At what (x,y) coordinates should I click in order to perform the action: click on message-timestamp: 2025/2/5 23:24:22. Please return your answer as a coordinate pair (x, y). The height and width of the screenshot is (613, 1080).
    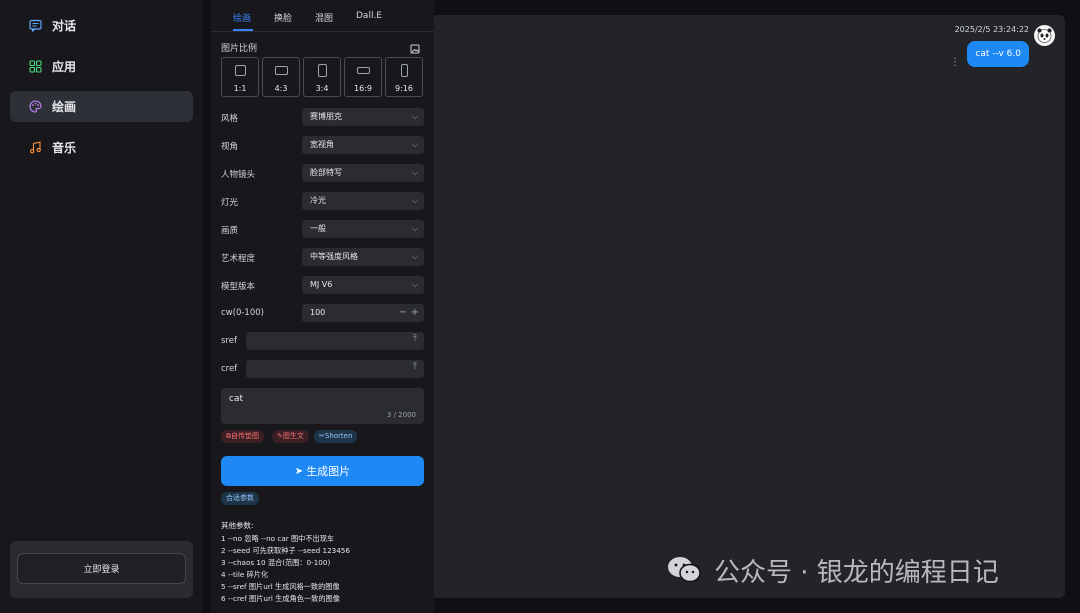
    Looking at the image, I should click on (991, 29).